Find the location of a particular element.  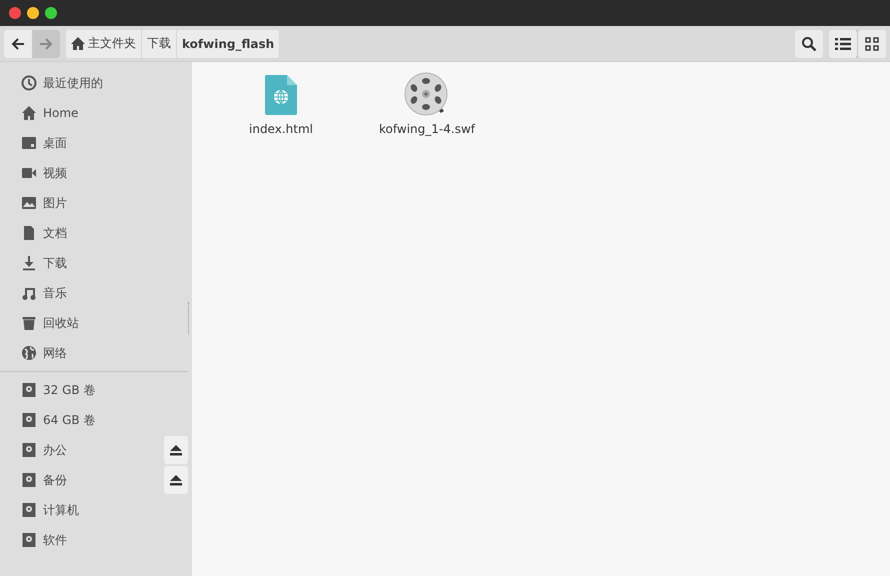

sidebar-item: 计算机 is located at coordinates (96, 510).